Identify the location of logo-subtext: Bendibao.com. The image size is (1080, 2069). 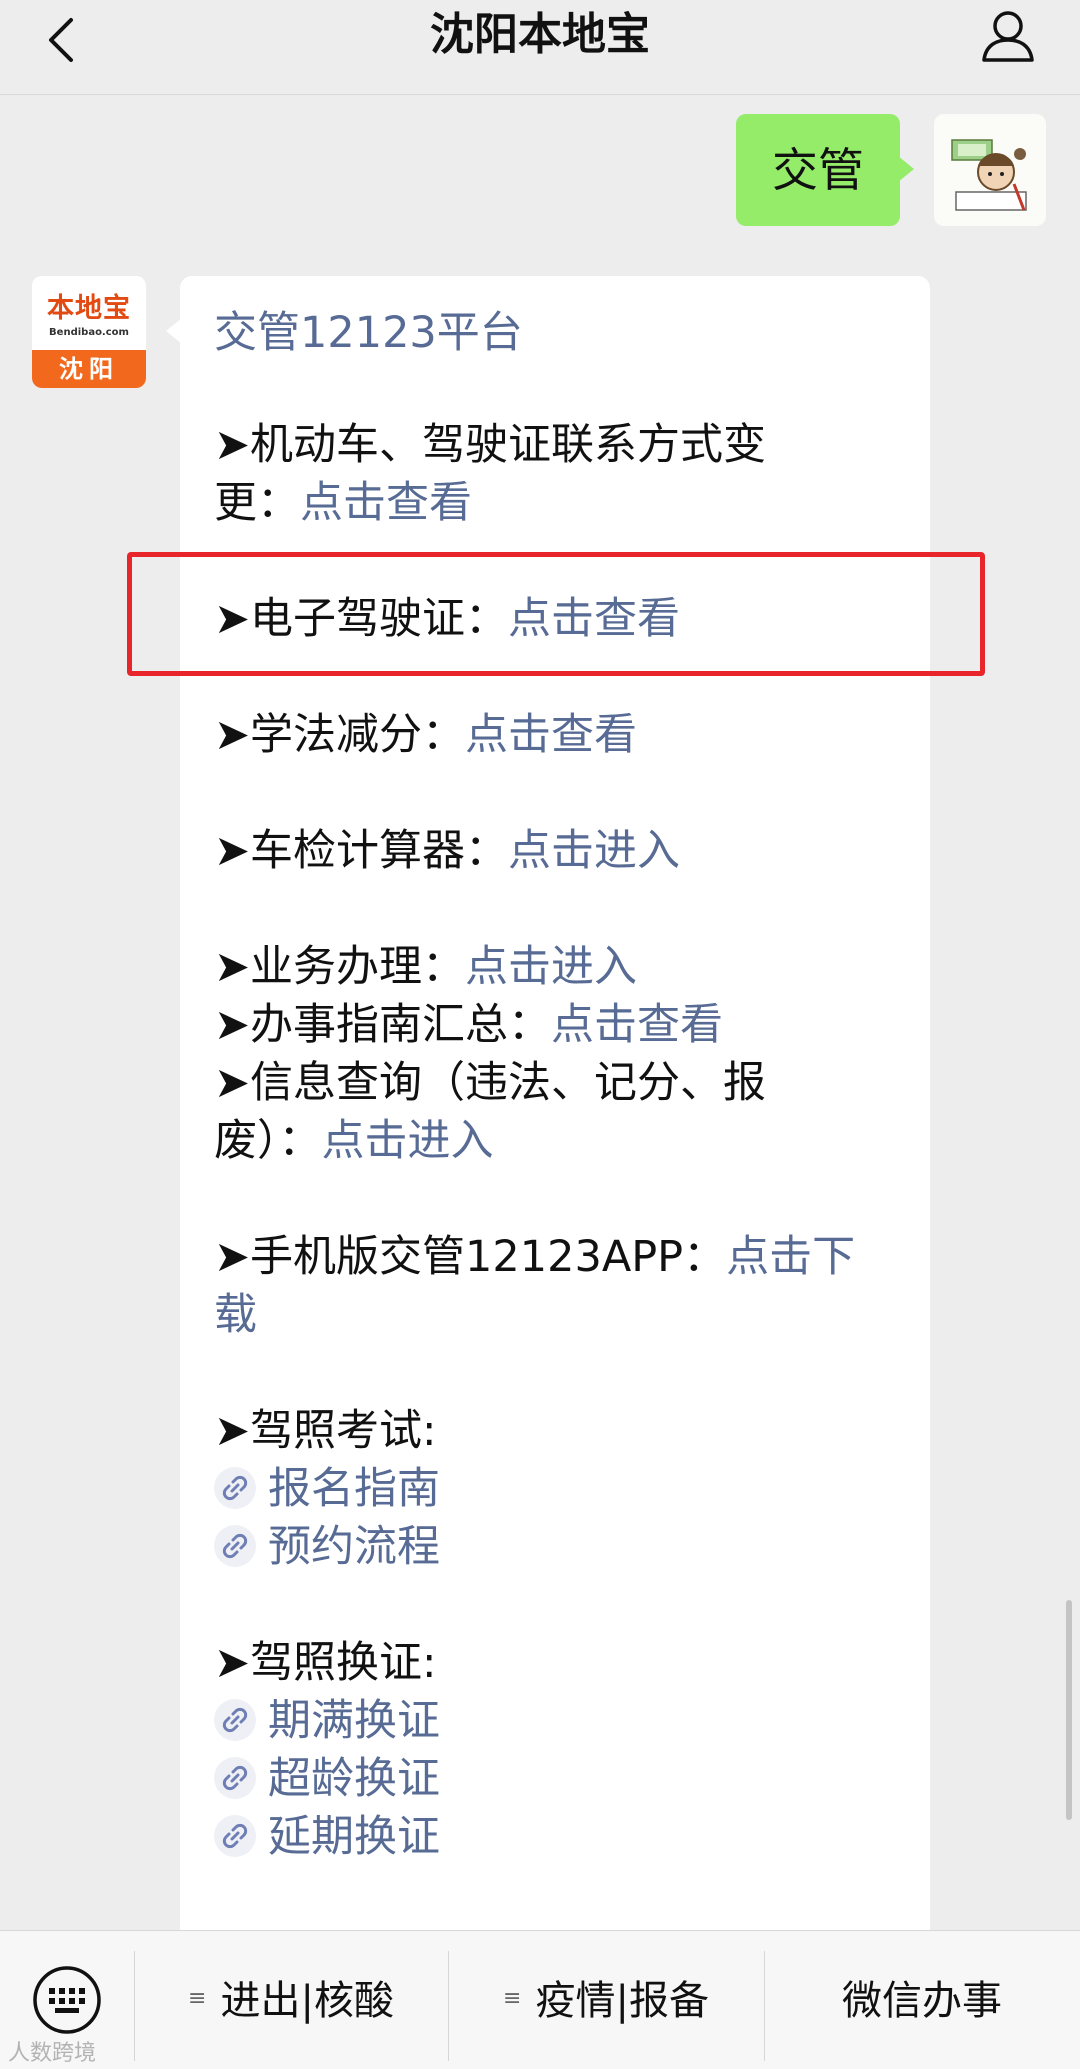
(89, 332).